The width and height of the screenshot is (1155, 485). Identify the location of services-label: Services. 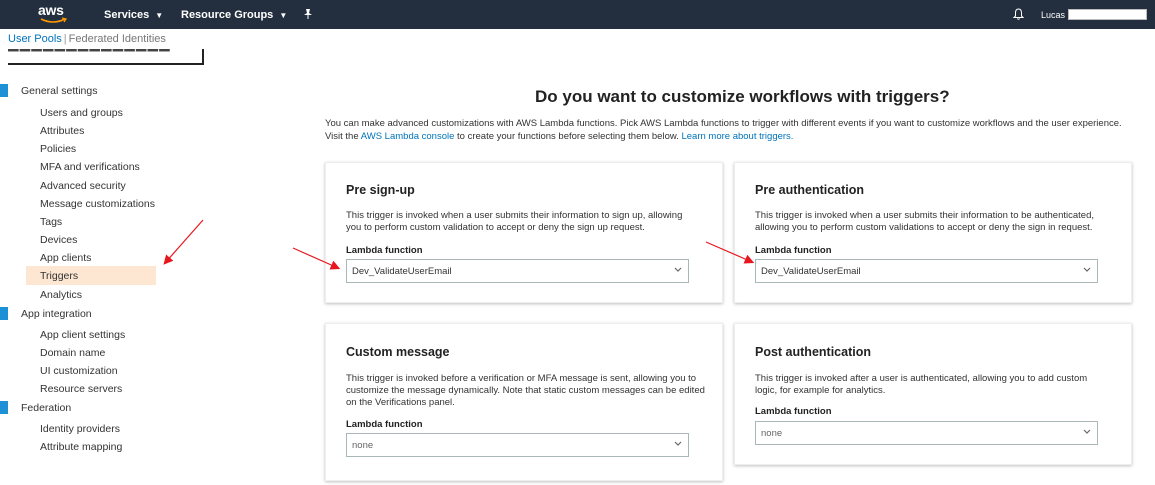
(127, 15).